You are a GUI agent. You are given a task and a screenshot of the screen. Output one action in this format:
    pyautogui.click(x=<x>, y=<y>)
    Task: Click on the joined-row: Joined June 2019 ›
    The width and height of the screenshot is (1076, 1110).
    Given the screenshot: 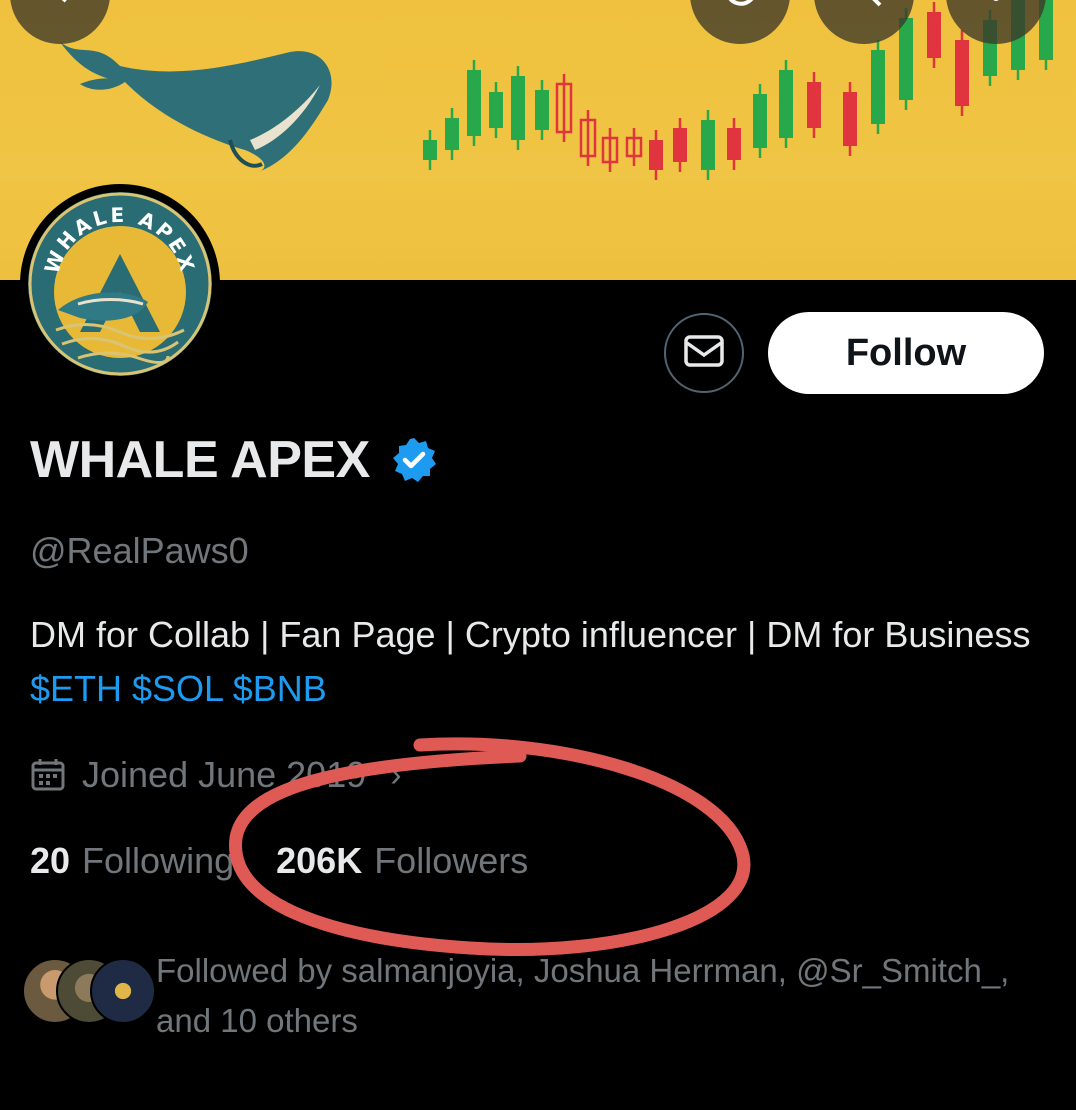 What is the action you would take?
    pyautogui.click(x=216, y=775)
    